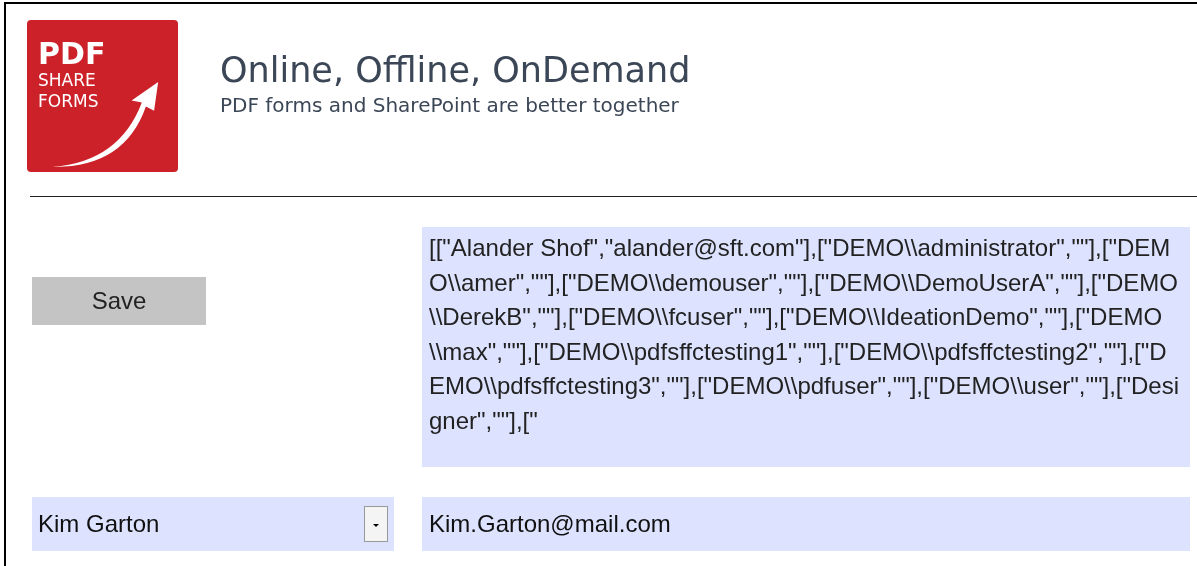 The height and width of the screenshot is (566, 1197). What do you see at coordinates (119, 301) in the screenshot?
I see `save-button: Save` at bounding box center [119, 301].